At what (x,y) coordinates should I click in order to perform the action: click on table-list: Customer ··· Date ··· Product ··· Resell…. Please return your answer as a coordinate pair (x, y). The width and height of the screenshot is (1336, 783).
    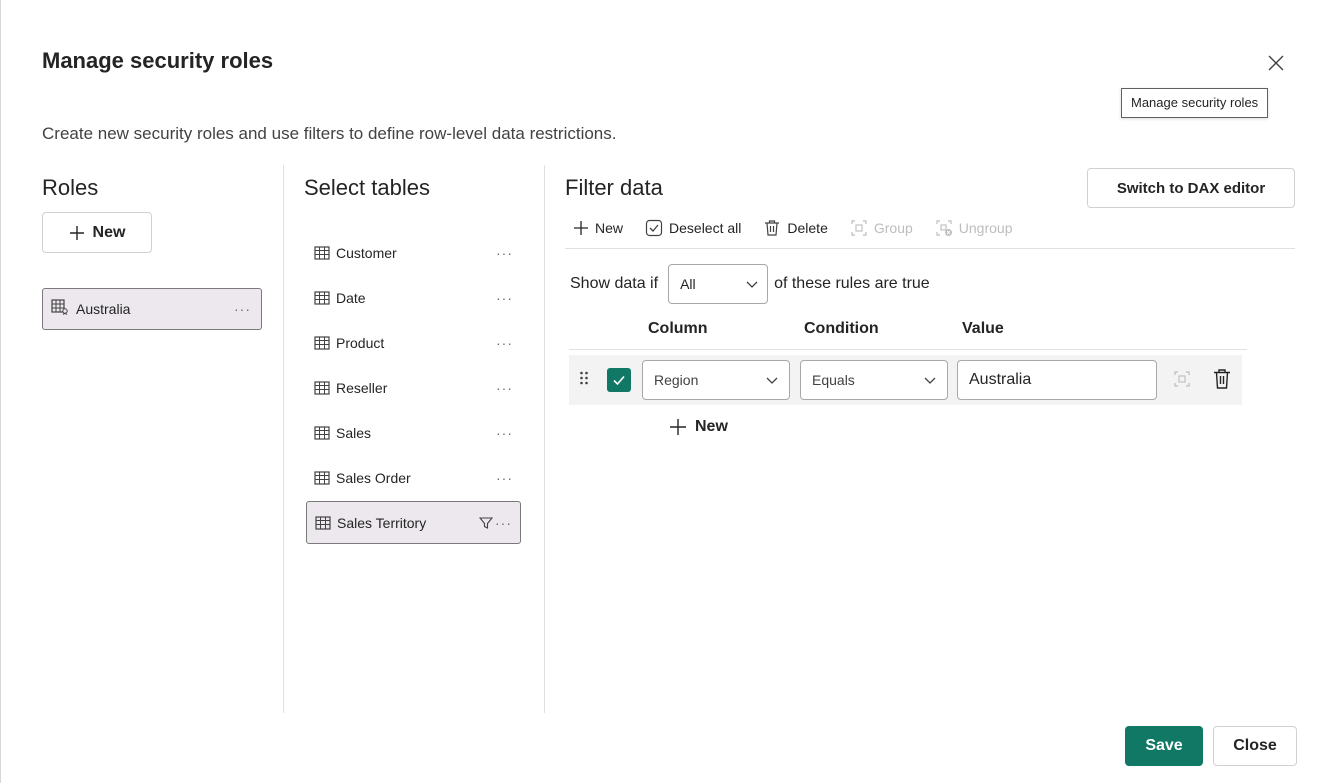
    Looking at the image, I should click on (413, 387).